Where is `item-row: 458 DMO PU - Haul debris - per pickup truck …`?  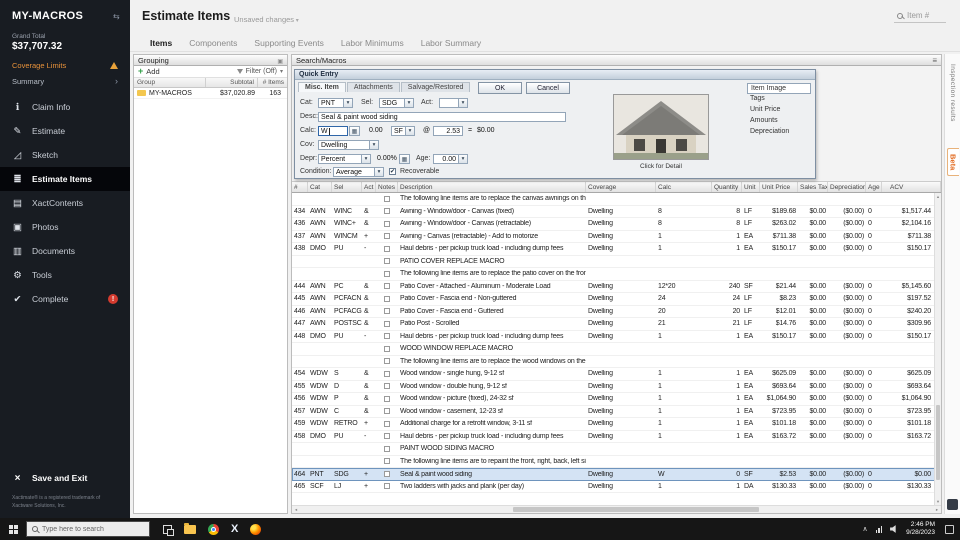 item-row: 458 DMO PU - Haul debris - per pickup truck … is located at coordinates (616, 436).